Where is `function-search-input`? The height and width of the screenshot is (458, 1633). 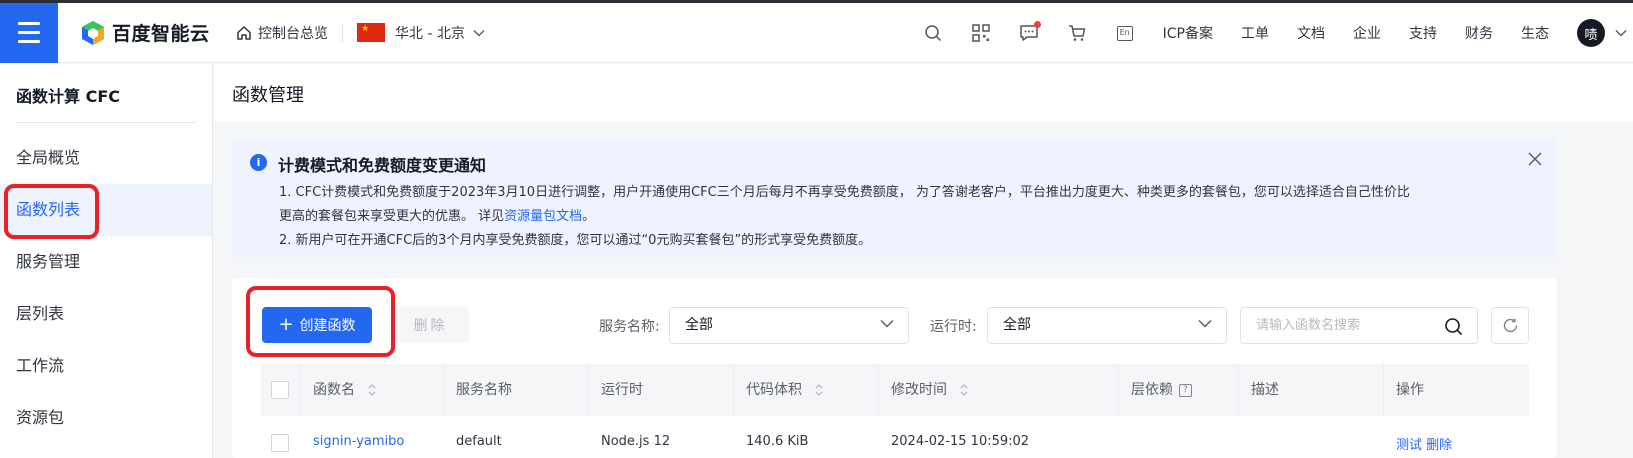 function-search-input is located at coordinates (1336, 325).